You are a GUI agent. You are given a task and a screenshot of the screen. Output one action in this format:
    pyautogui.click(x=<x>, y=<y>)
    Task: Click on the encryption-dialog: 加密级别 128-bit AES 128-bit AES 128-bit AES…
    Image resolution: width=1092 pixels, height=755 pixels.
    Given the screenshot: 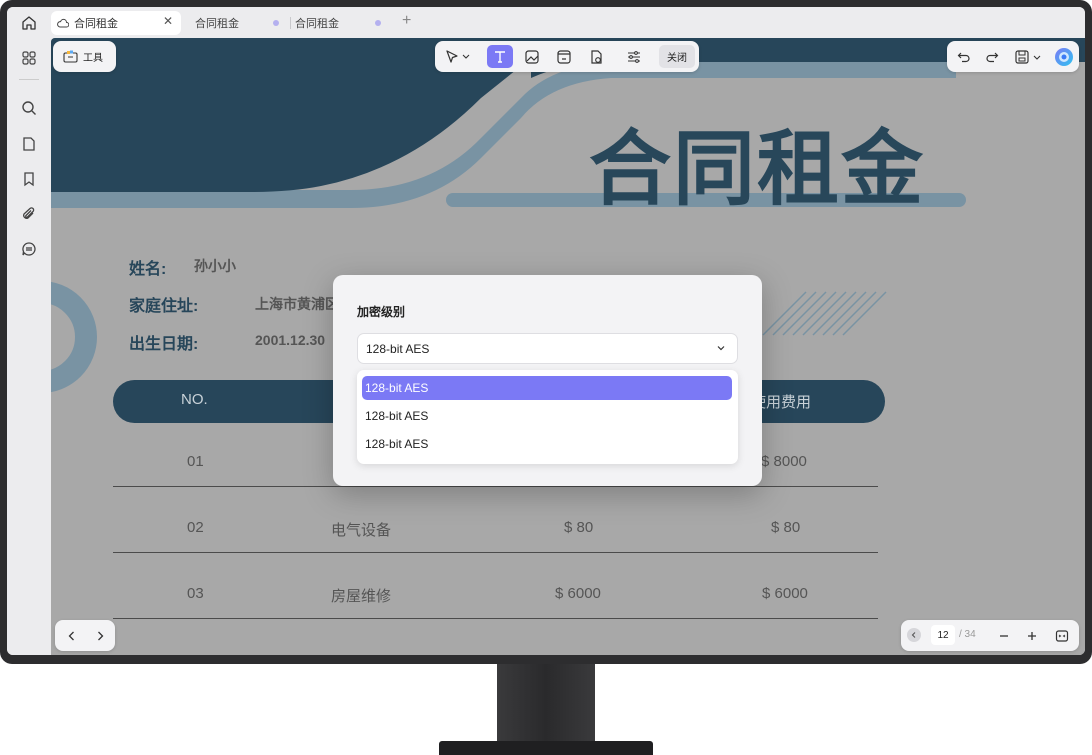 What is the action you would take?
    pyautogui.click(x=547, y=380)
    